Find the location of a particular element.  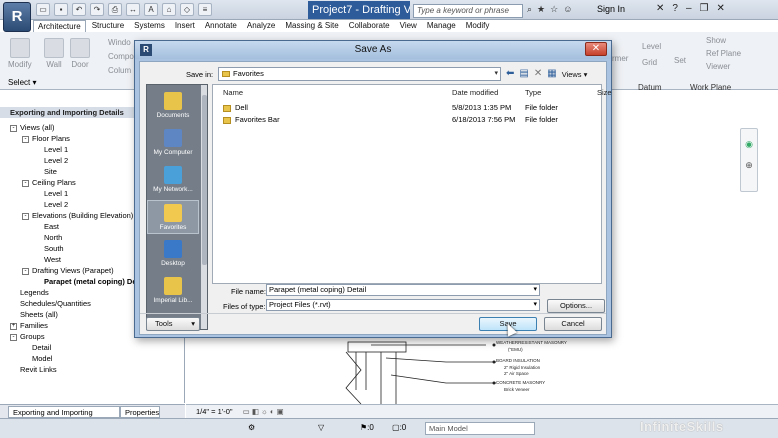

tab-manage: Manage is located at coordinates (441, 26).